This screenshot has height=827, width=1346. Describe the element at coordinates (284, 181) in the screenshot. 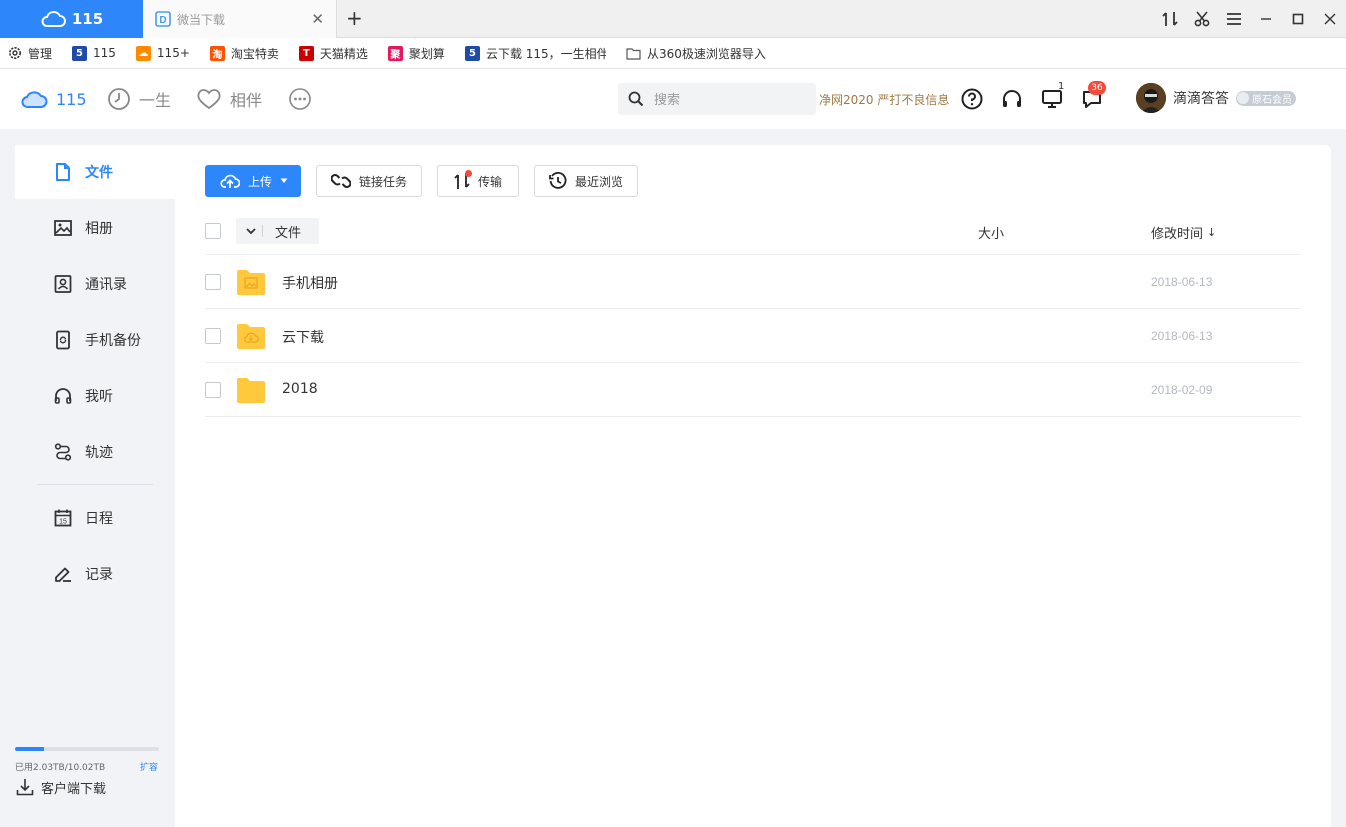

I see `caret-down-icon` at that location.